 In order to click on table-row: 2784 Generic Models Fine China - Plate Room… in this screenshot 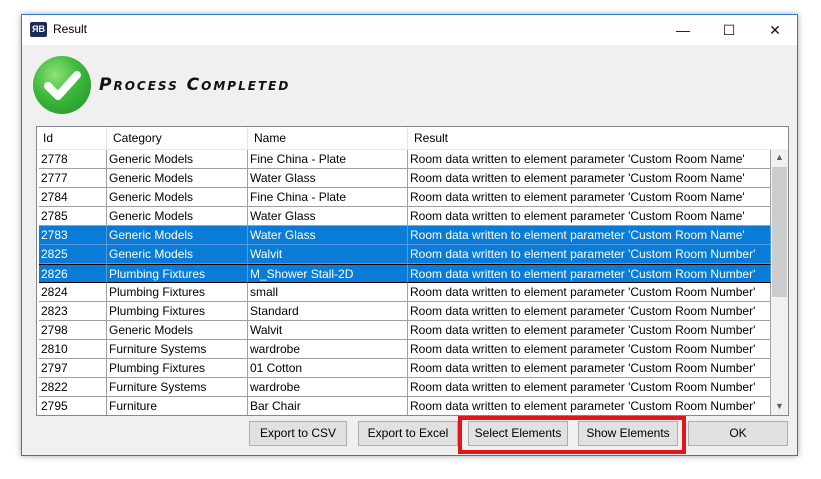, I will do `click(405, 197)`.